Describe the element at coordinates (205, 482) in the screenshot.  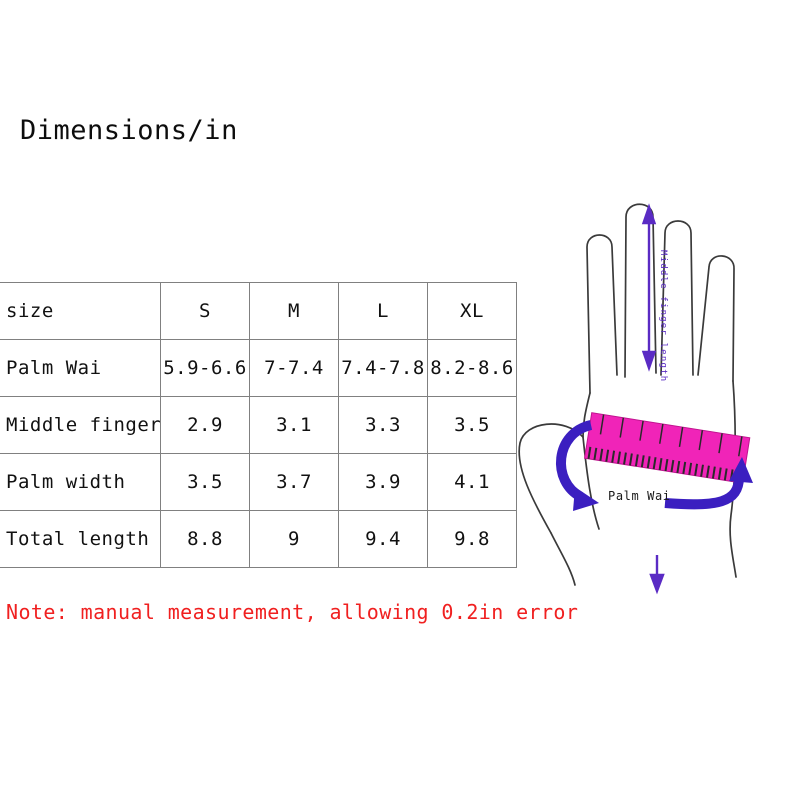
I see `cell-palm-width-s: 3.5` at that location.